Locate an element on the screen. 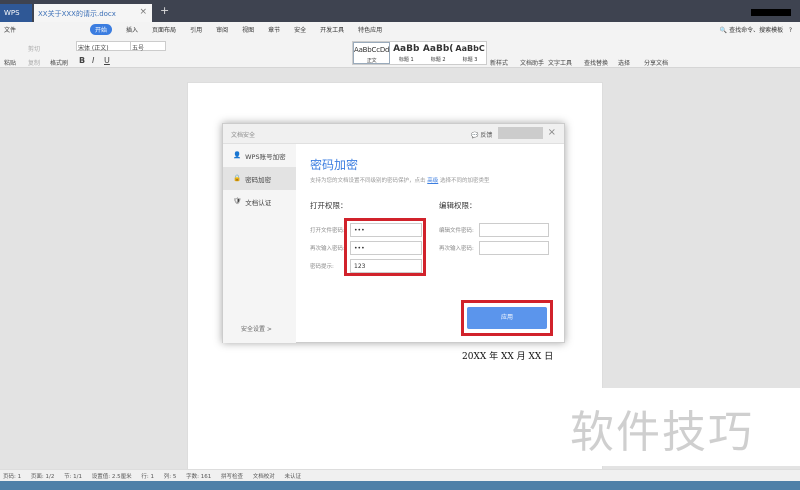  certification-status: 未认证 is located at coordinates (292, 477).